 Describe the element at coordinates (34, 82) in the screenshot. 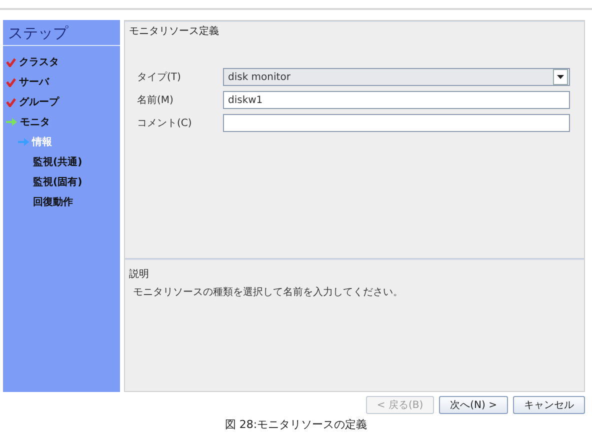

I see `step-item: サーバ` at that location.